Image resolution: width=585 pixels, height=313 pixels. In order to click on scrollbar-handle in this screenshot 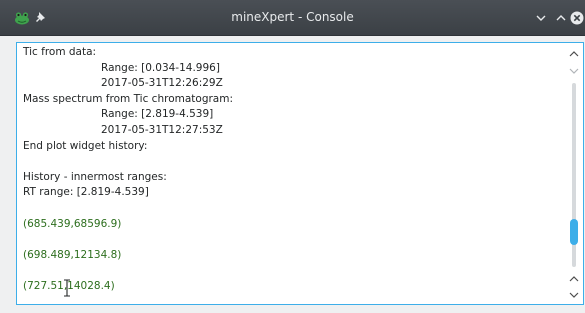, I will do `click(574, 231)`.